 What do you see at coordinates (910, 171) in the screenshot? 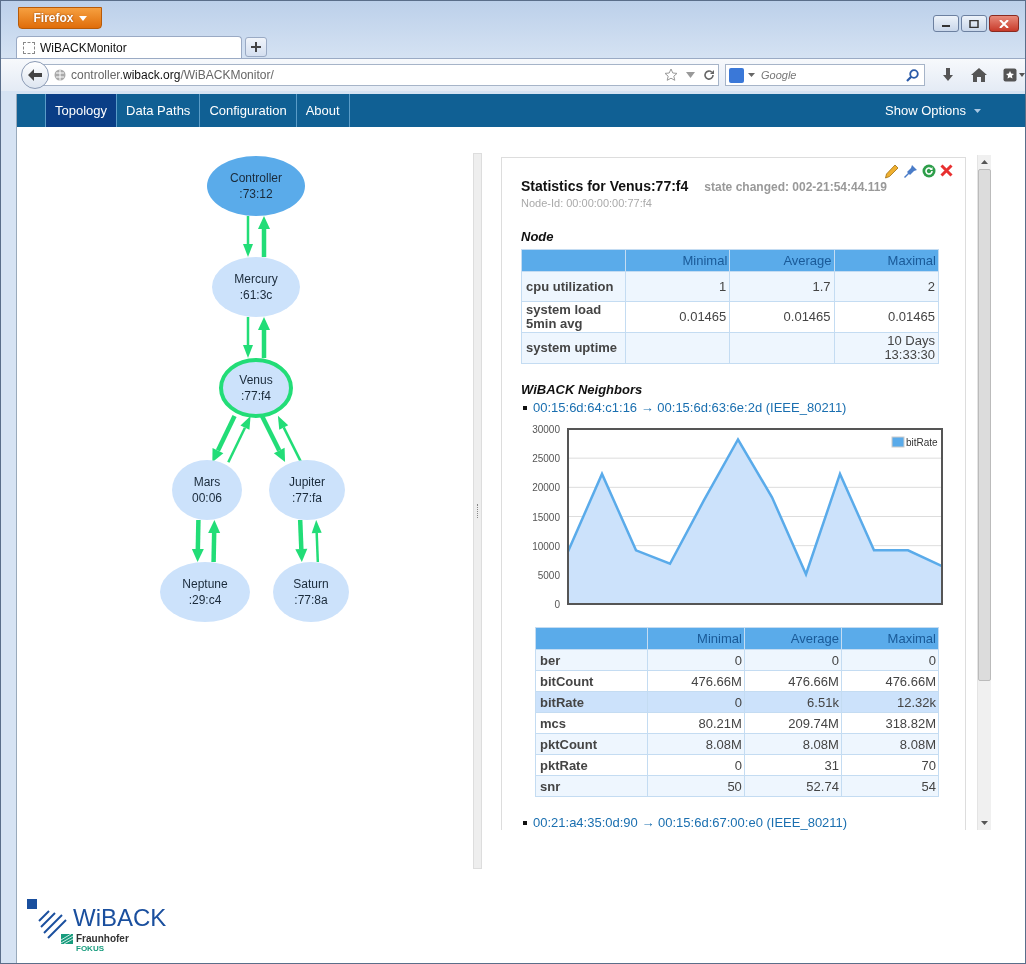
I see `pin-icon` at bounding box center [910, 171].